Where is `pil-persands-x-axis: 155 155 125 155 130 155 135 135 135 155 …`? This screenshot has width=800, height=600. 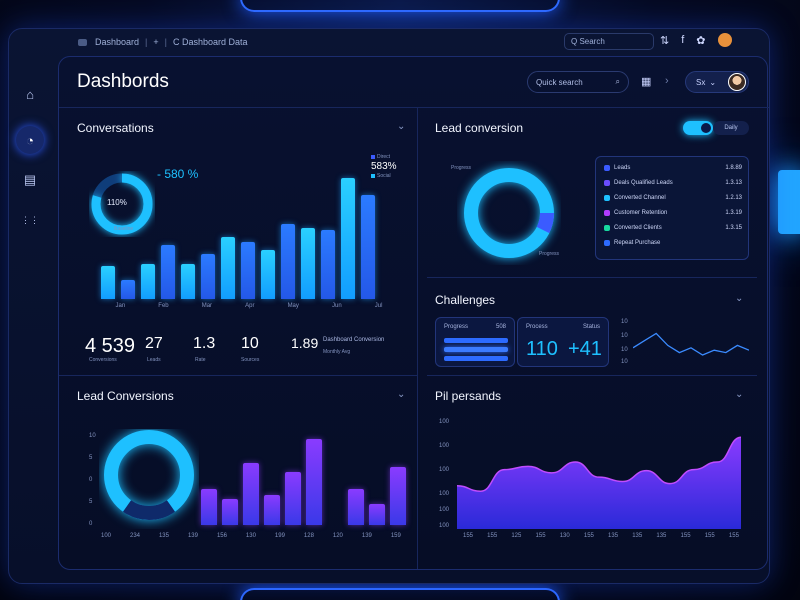 pil-persands-x-axis: 155 155 125 155 130 155 135 135 135 155 … is located at coordinates (601, 536).